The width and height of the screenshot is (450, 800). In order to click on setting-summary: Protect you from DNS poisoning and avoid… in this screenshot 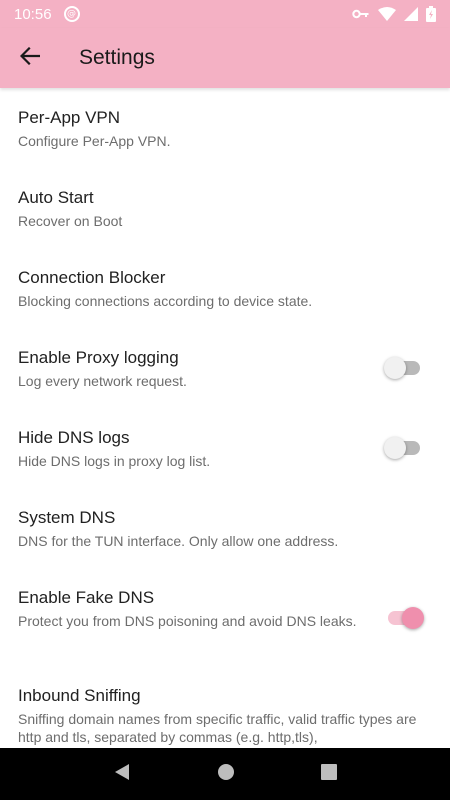, I will do `click(187, 621)`.